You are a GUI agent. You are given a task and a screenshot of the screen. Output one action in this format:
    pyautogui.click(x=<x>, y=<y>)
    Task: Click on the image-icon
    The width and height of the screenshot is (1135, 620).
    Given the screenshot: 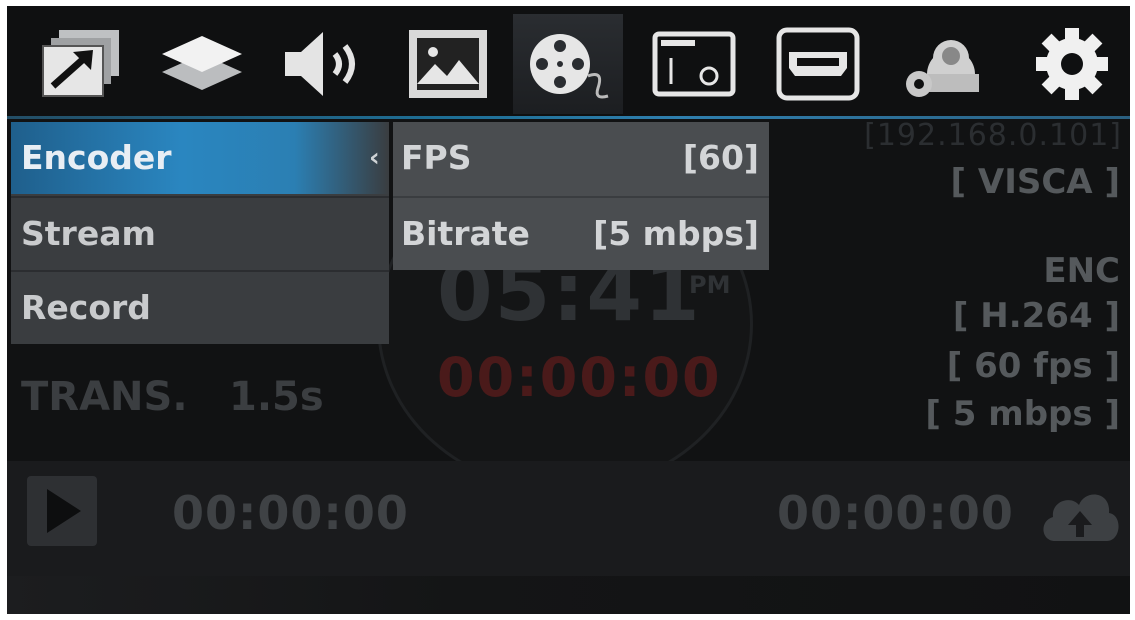 What is the action you would take?
    pyautogui.click(x=448, y=64)
    